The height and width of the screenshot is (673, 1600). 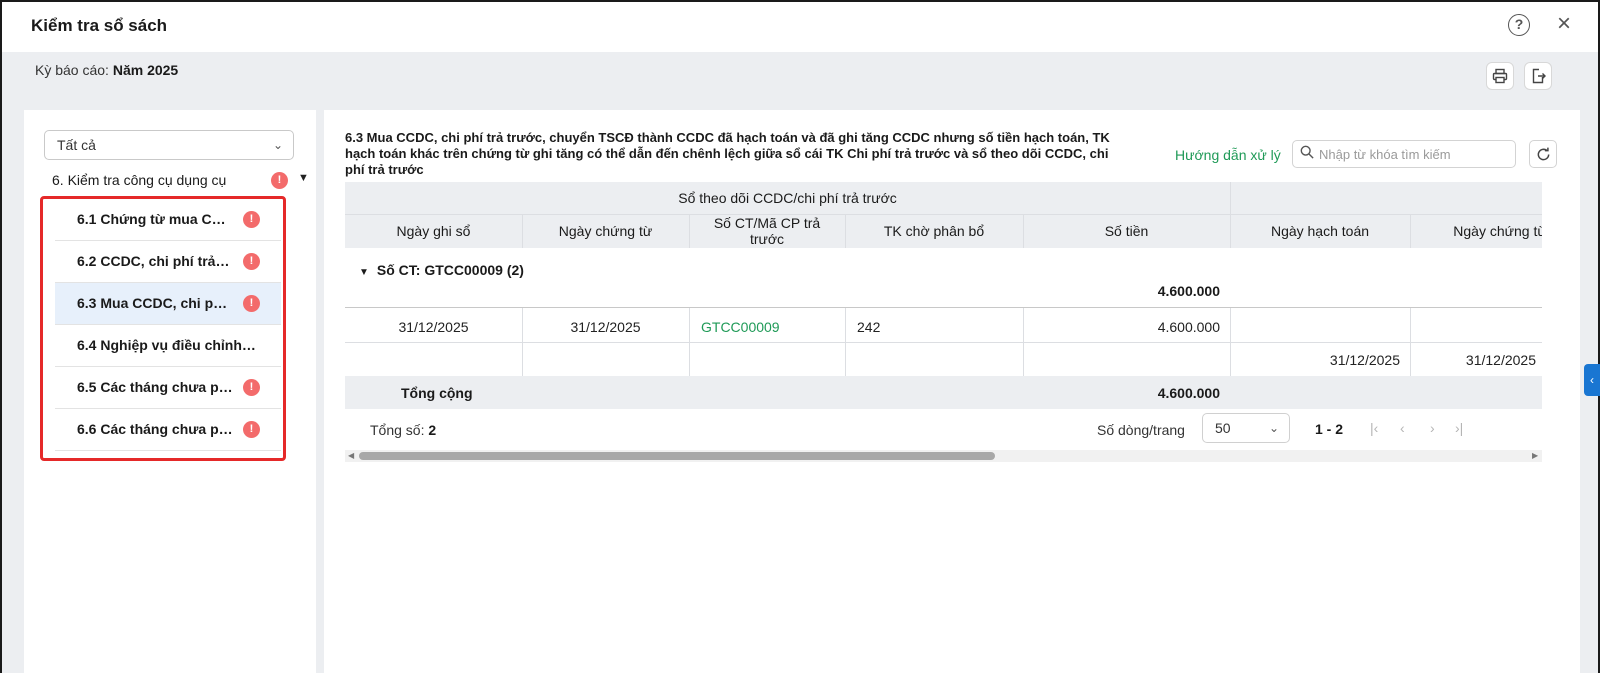 I want to click on filter-value: Tất cả, so click(x=76, y=145).